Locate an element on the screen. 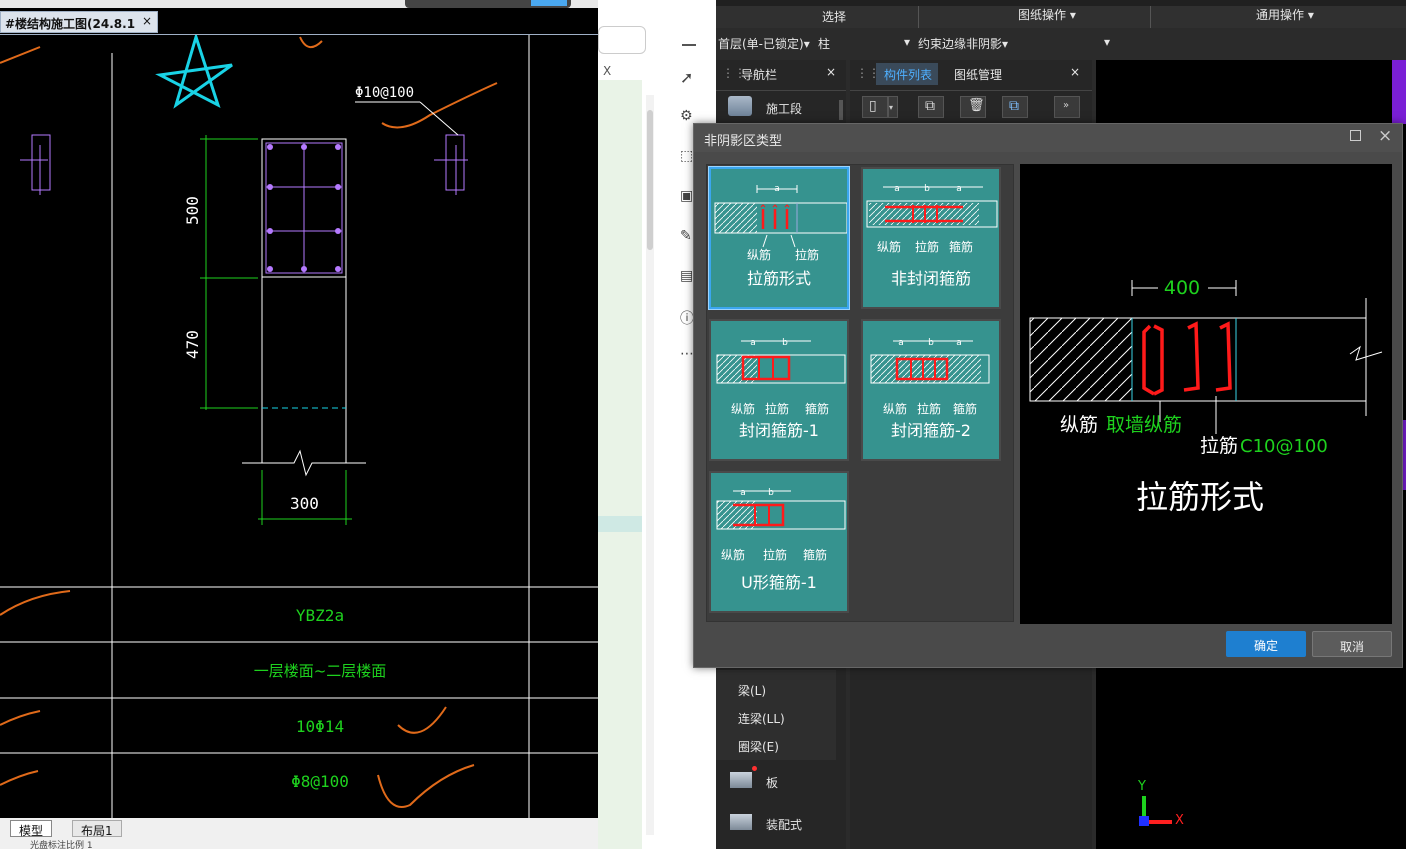  dialog-title: 非阴影区类型 is located at coordinates (743, 141).